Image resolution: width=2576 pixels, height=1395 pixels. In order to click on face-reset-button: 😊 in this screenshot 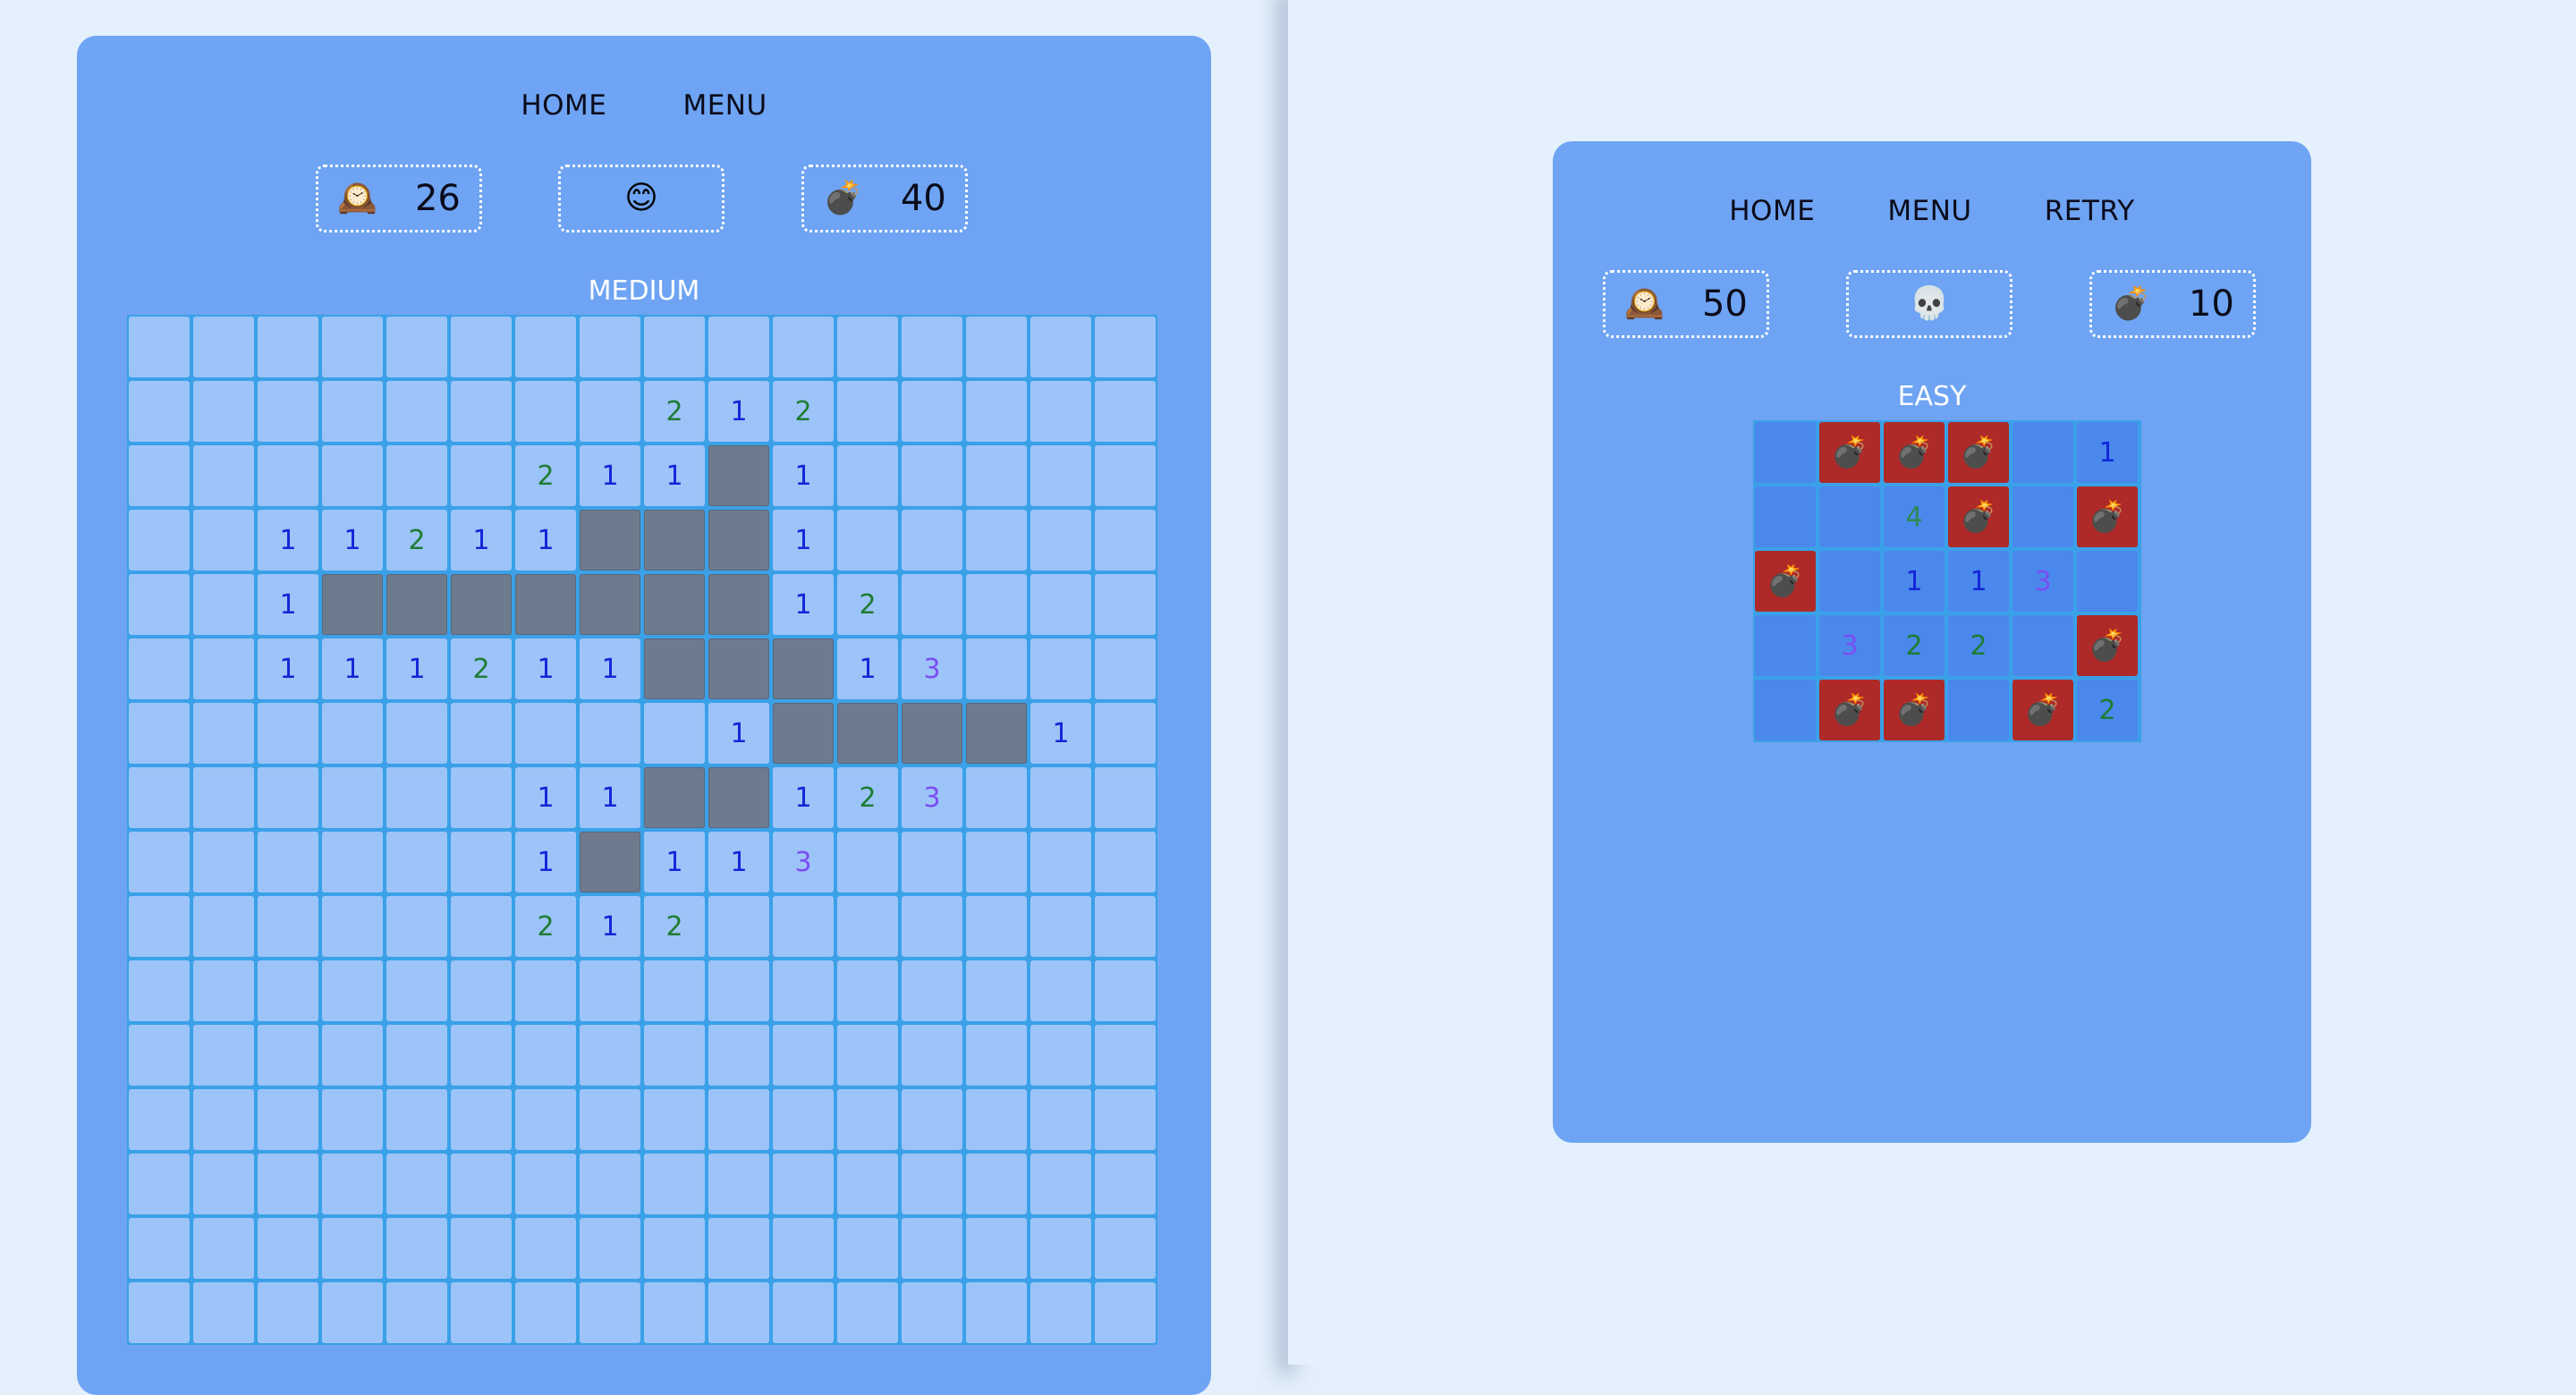, I will do `click(641, 198)`.